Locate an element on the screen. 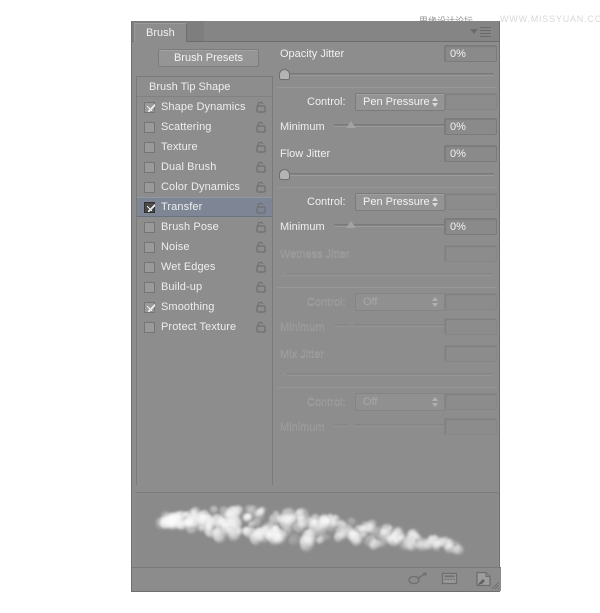  brush-option-row-color-dynamics: Color Dynamics is located at coordinates (204, 187).